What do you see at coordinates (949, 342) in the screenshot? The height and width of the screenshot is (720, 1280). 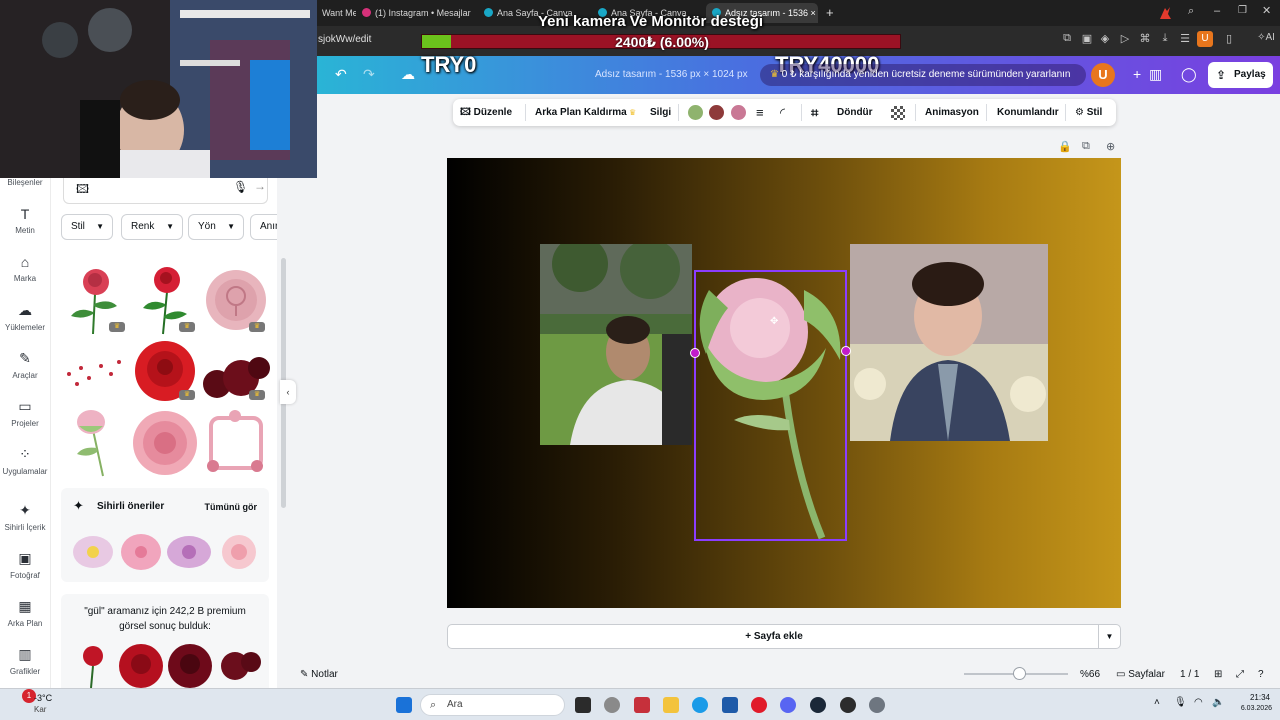 I see `photo-boy-flowers` at bounding box center [949, 342].